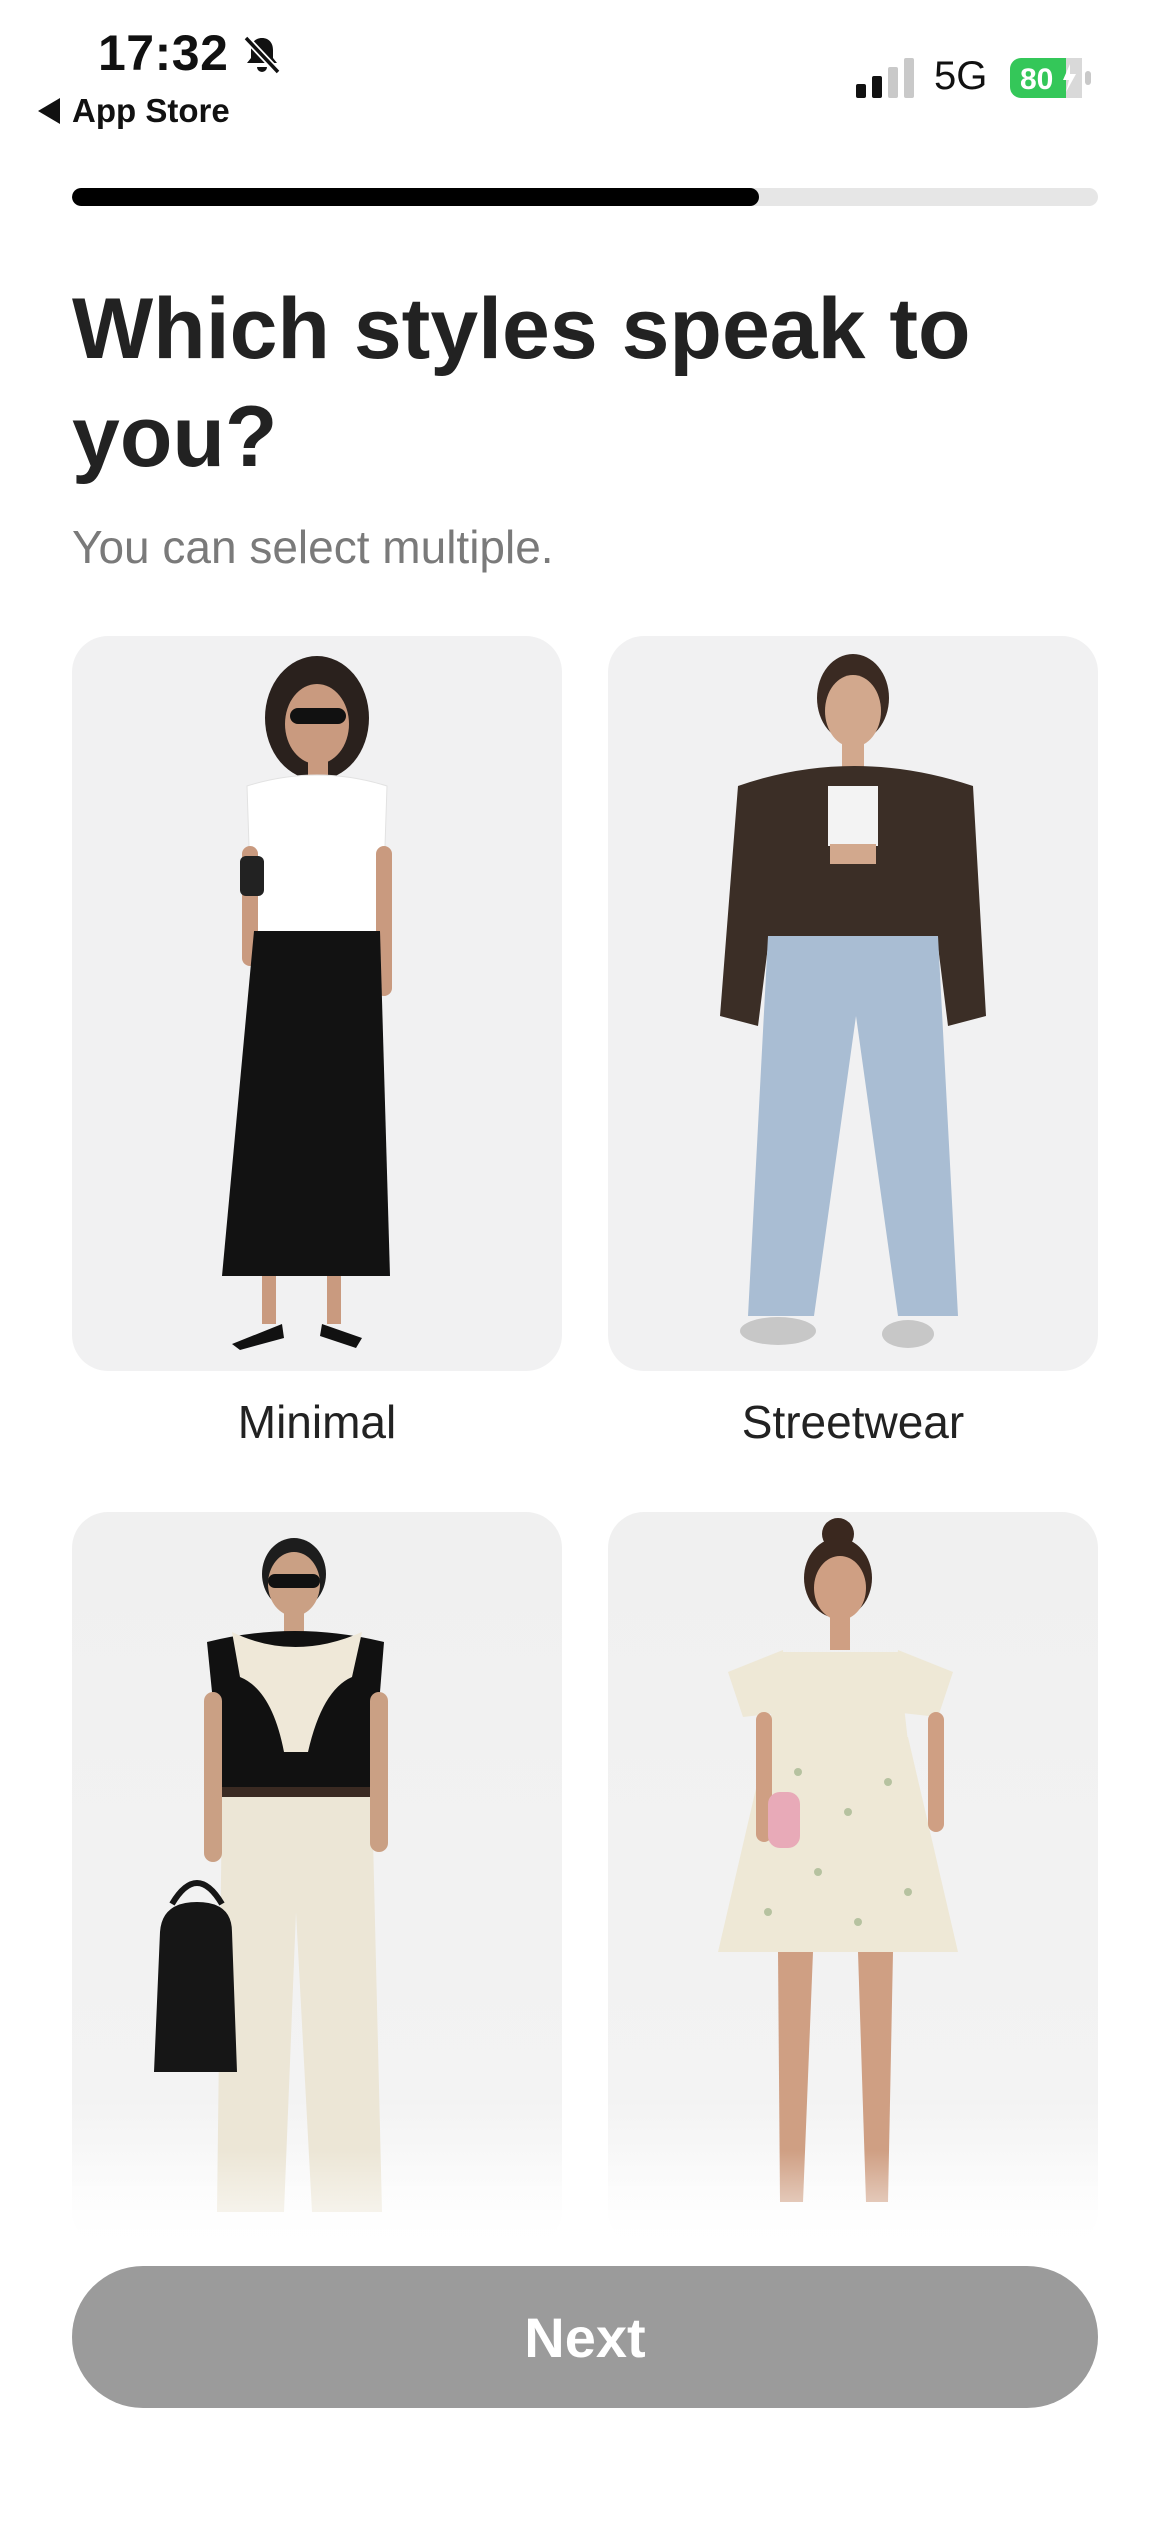  What do you see at coordinates (585, 2210) in the screenshot?
I see `bottom-fade` at bounding box center [585, 2210].